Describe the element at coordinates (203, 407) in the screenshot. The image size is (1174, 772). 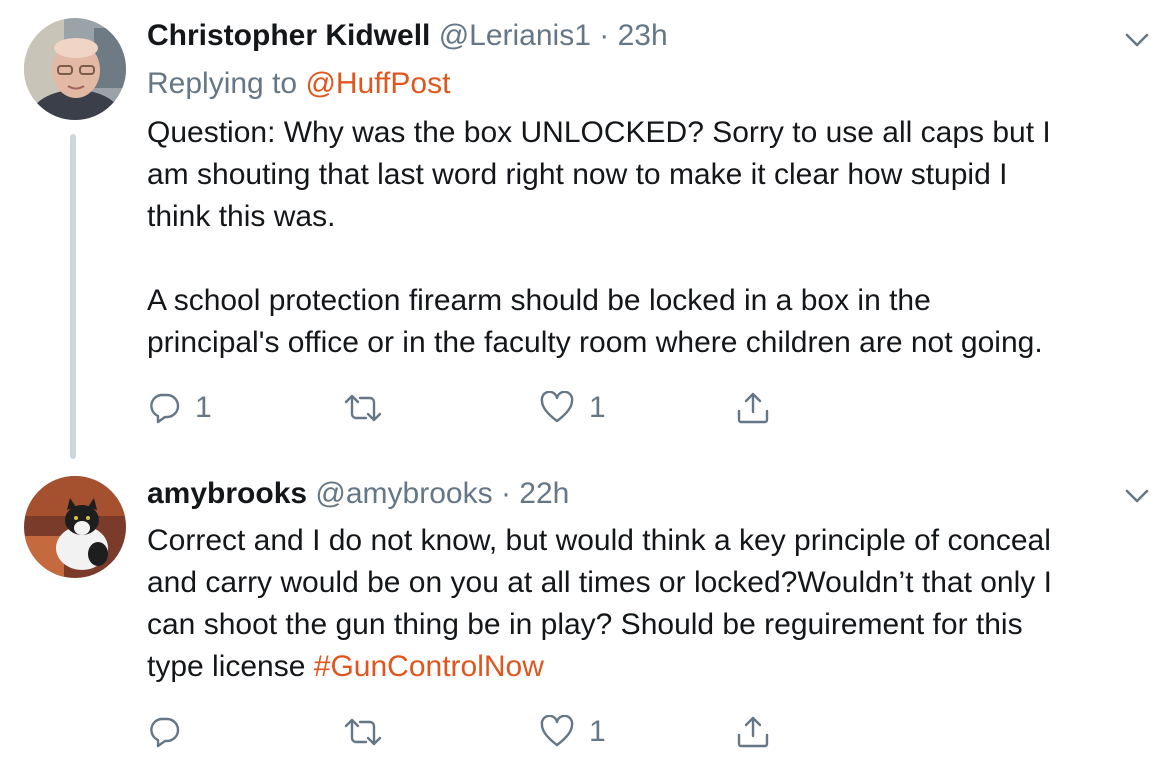
I see `reply-count: 1` at that location.